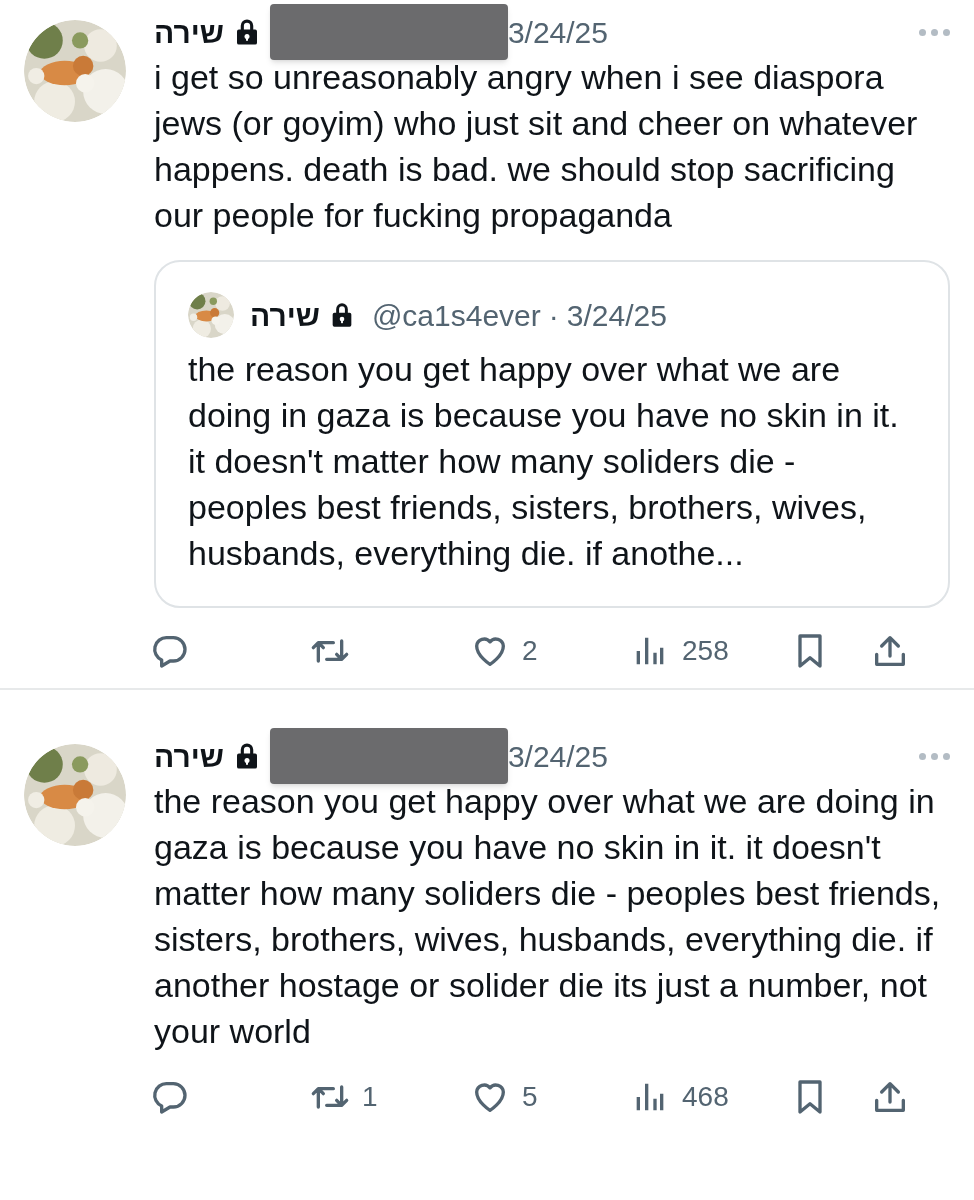 This screenshot has height=1200, width=974. What do you see at coordinates (530, 651) in the screenshot?
I see `like-count: 2` at bounding box center [530, 651].